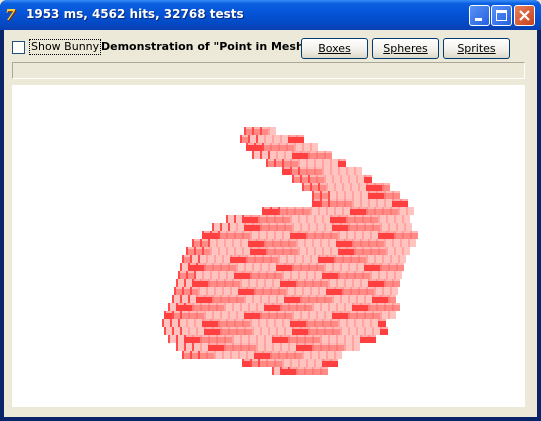  I want to click on spheres-button: Spheres, so click(405, 48).